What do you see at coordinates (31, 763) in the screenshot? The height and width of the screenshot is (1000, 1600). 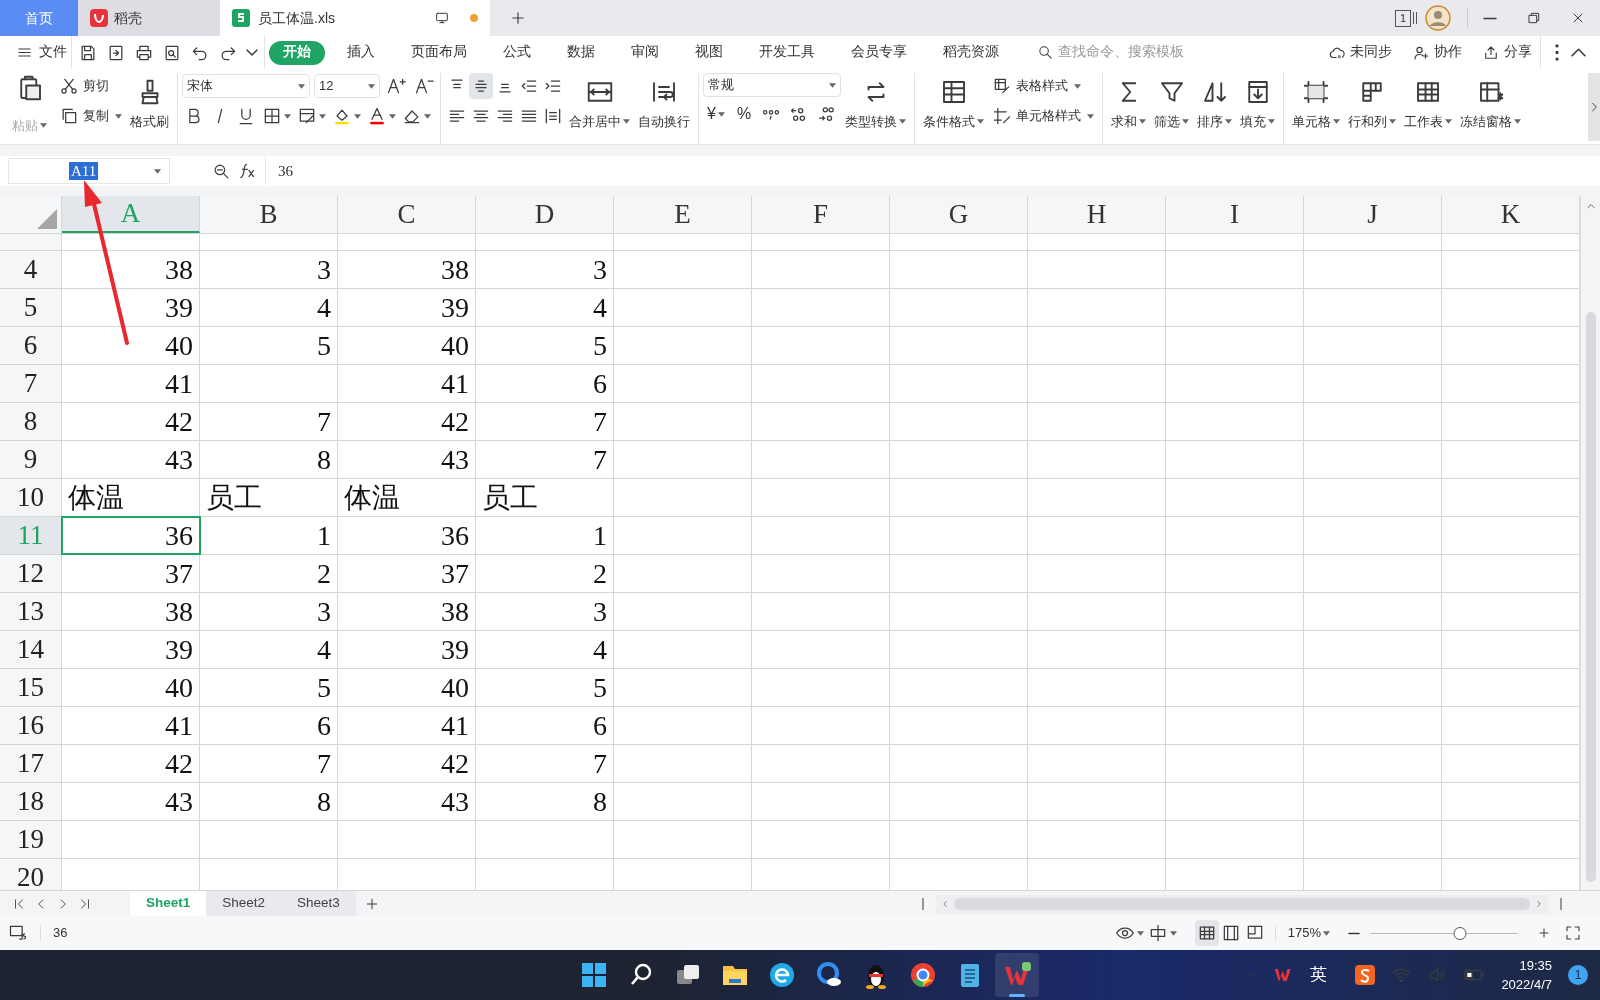 I see `row-header: 17` at bounding box center [31, 763].